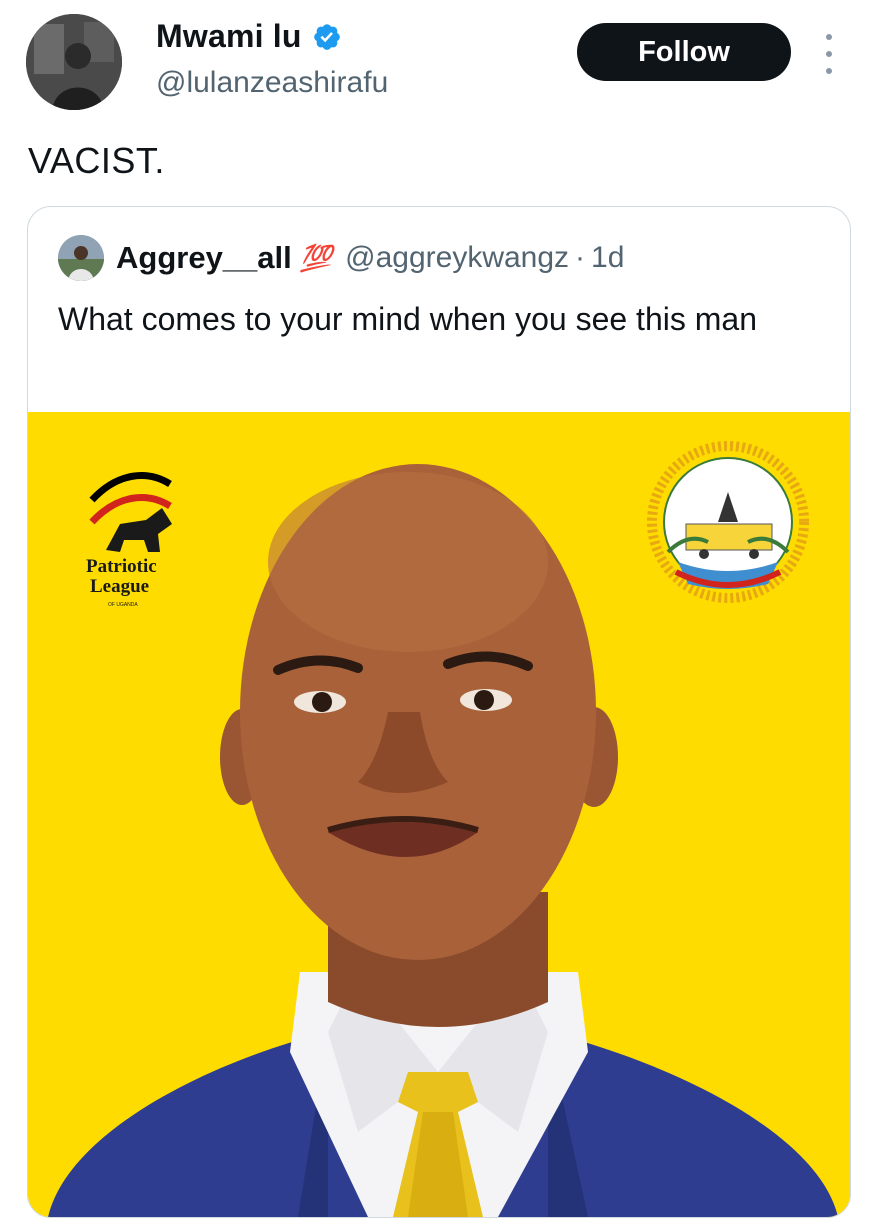  What do you see at coordinates (96, 160) in the screenshot?
I see `tweet-text: VACIST.` at bounding box center [96, 160].